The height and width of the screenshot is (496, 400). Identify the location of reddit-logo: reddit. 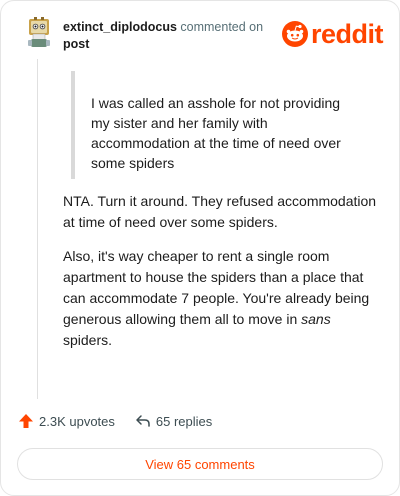
(332, 34).